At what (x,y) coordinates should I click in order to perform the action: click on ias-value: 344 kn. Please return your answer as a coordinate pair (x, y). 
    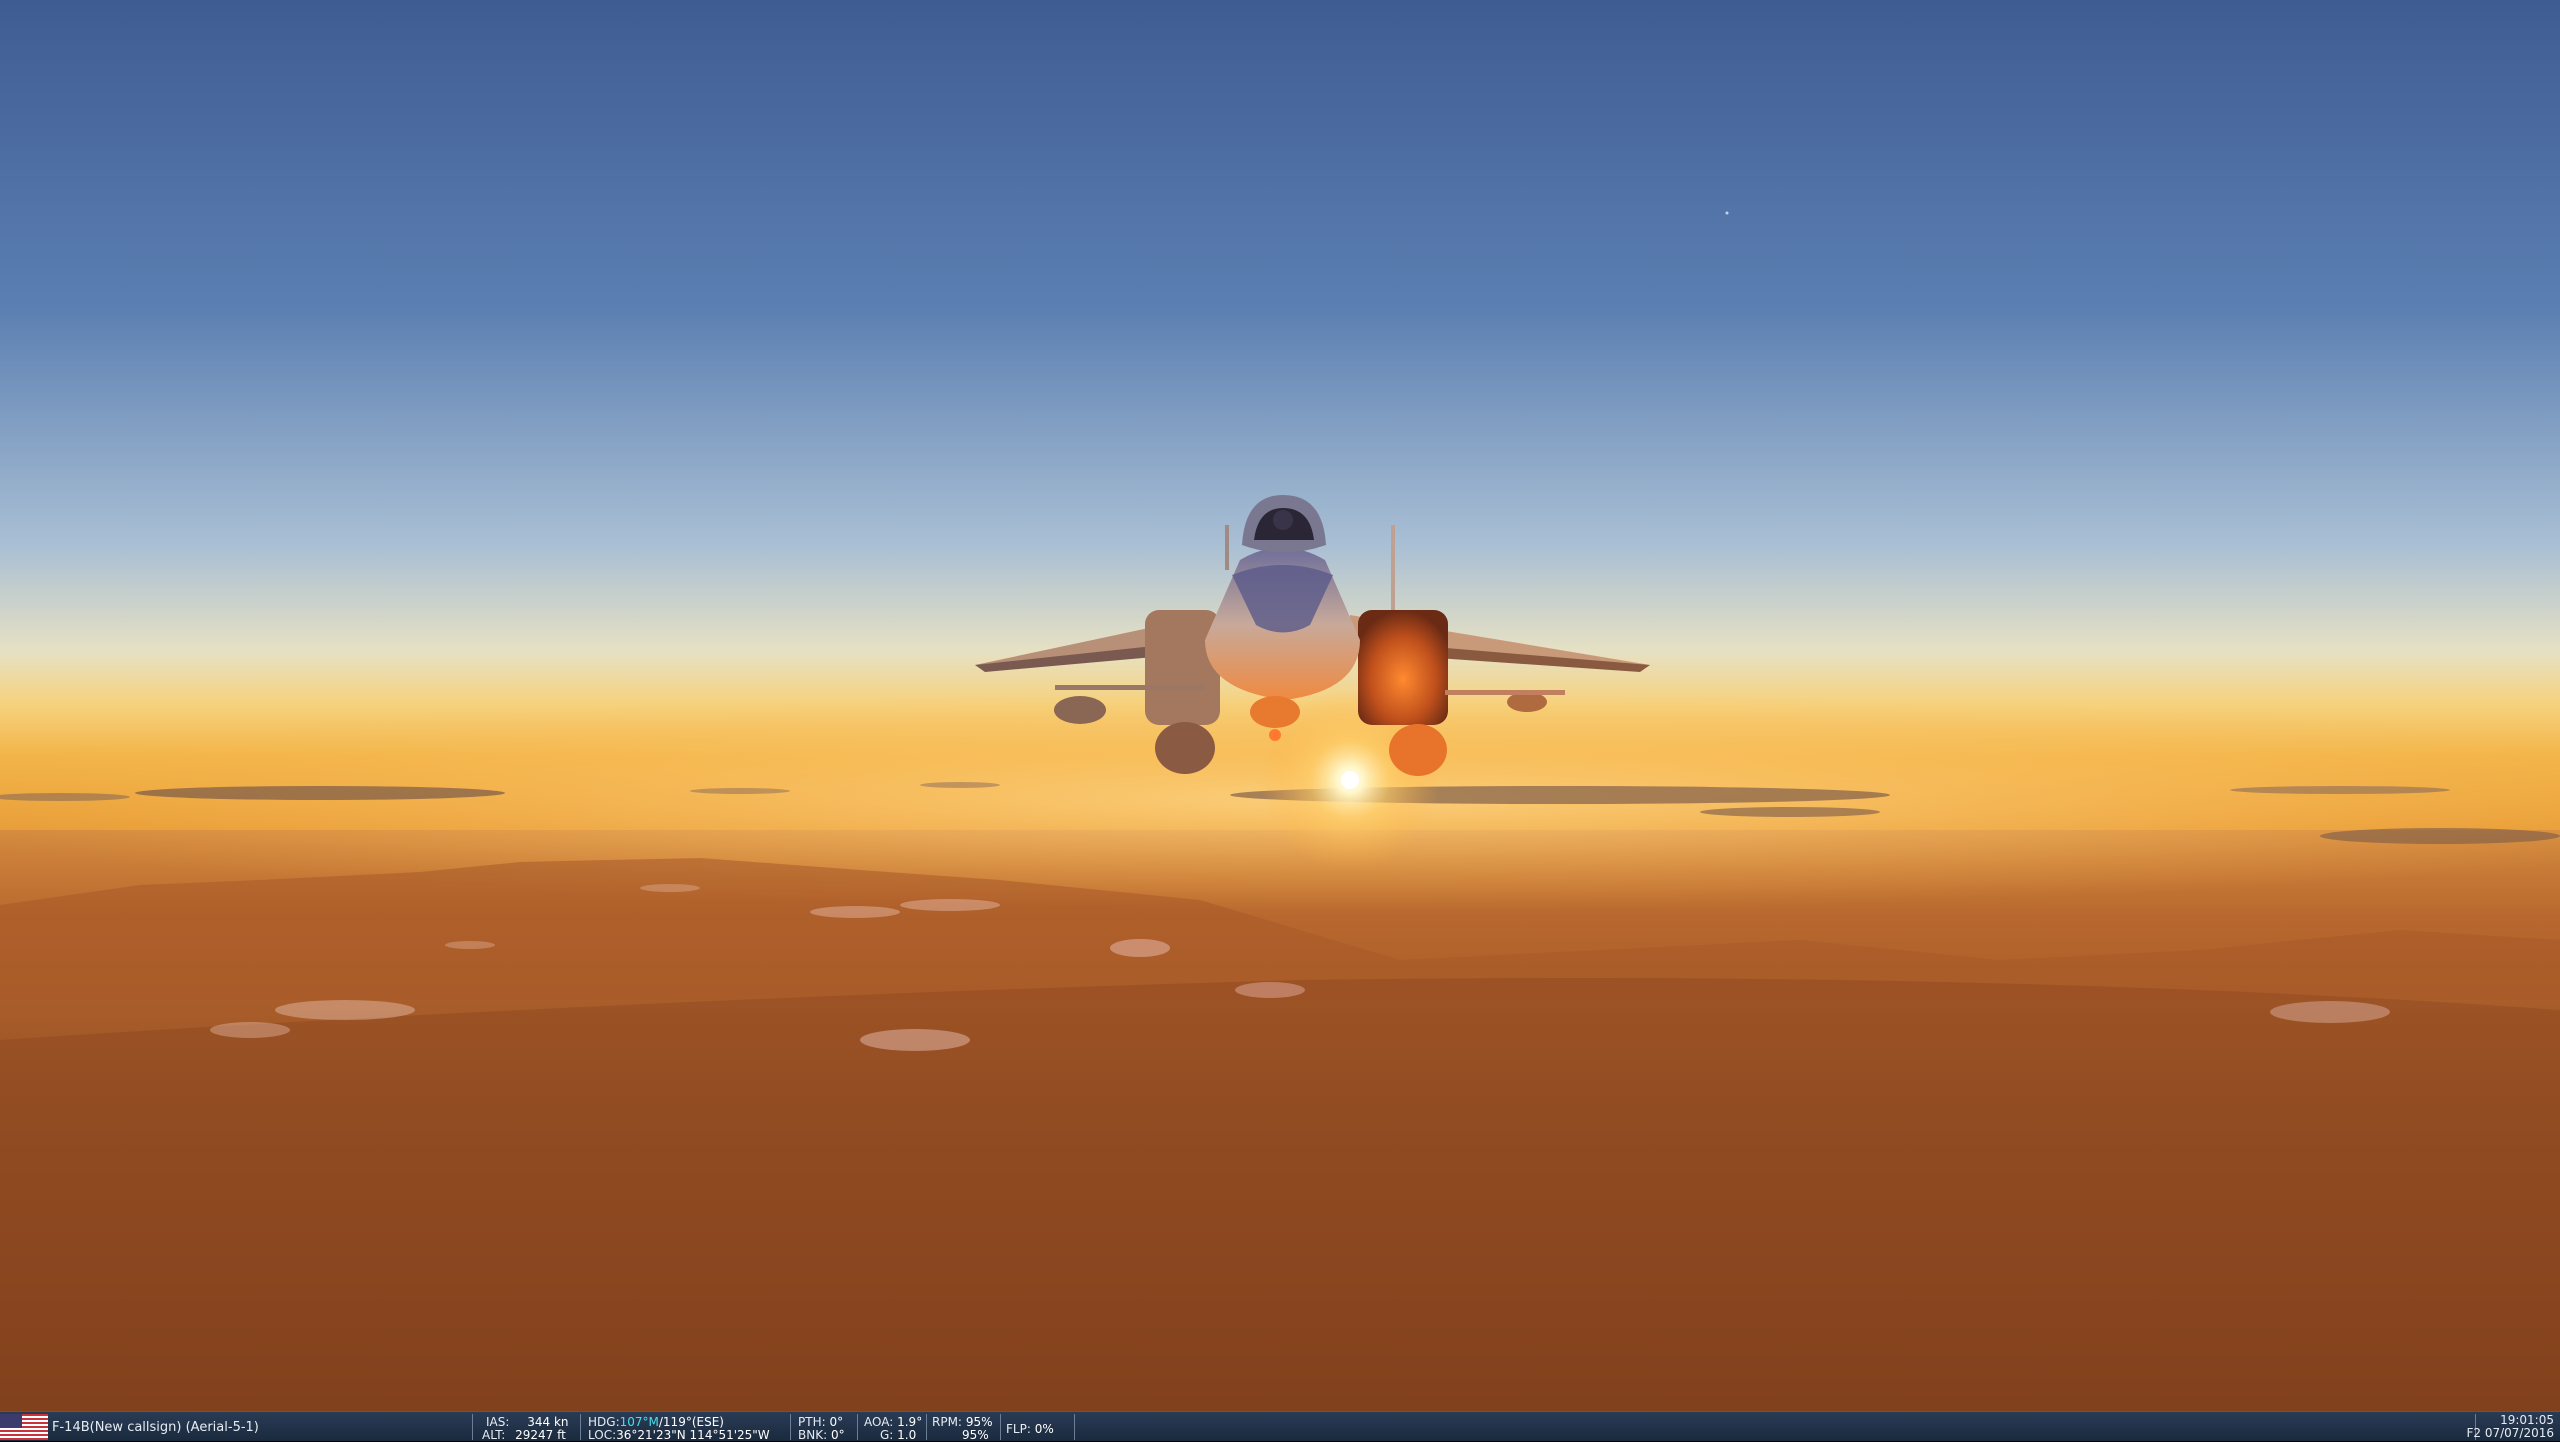
    Looking at the image, I should click on (548, 1422).